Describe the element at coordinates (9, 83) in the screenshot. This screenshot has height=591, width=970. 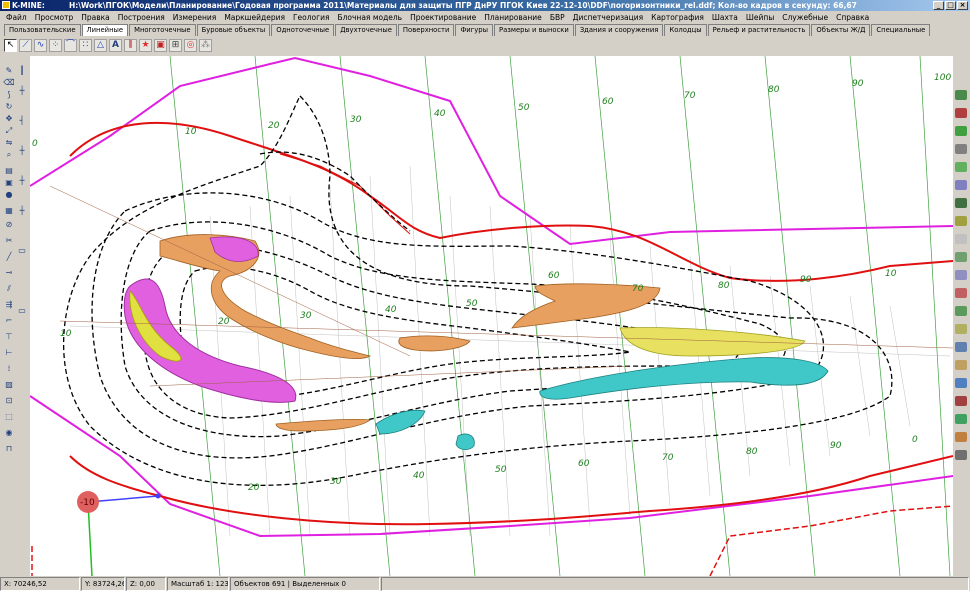
I see `eraser-icon: ⌫` at that location.